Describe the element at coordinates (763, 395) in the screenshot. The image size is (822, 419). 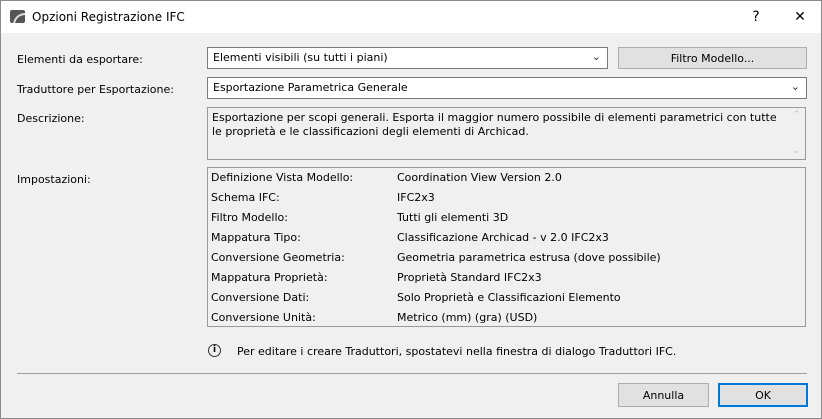
I see `ok-button: OK` at that location.